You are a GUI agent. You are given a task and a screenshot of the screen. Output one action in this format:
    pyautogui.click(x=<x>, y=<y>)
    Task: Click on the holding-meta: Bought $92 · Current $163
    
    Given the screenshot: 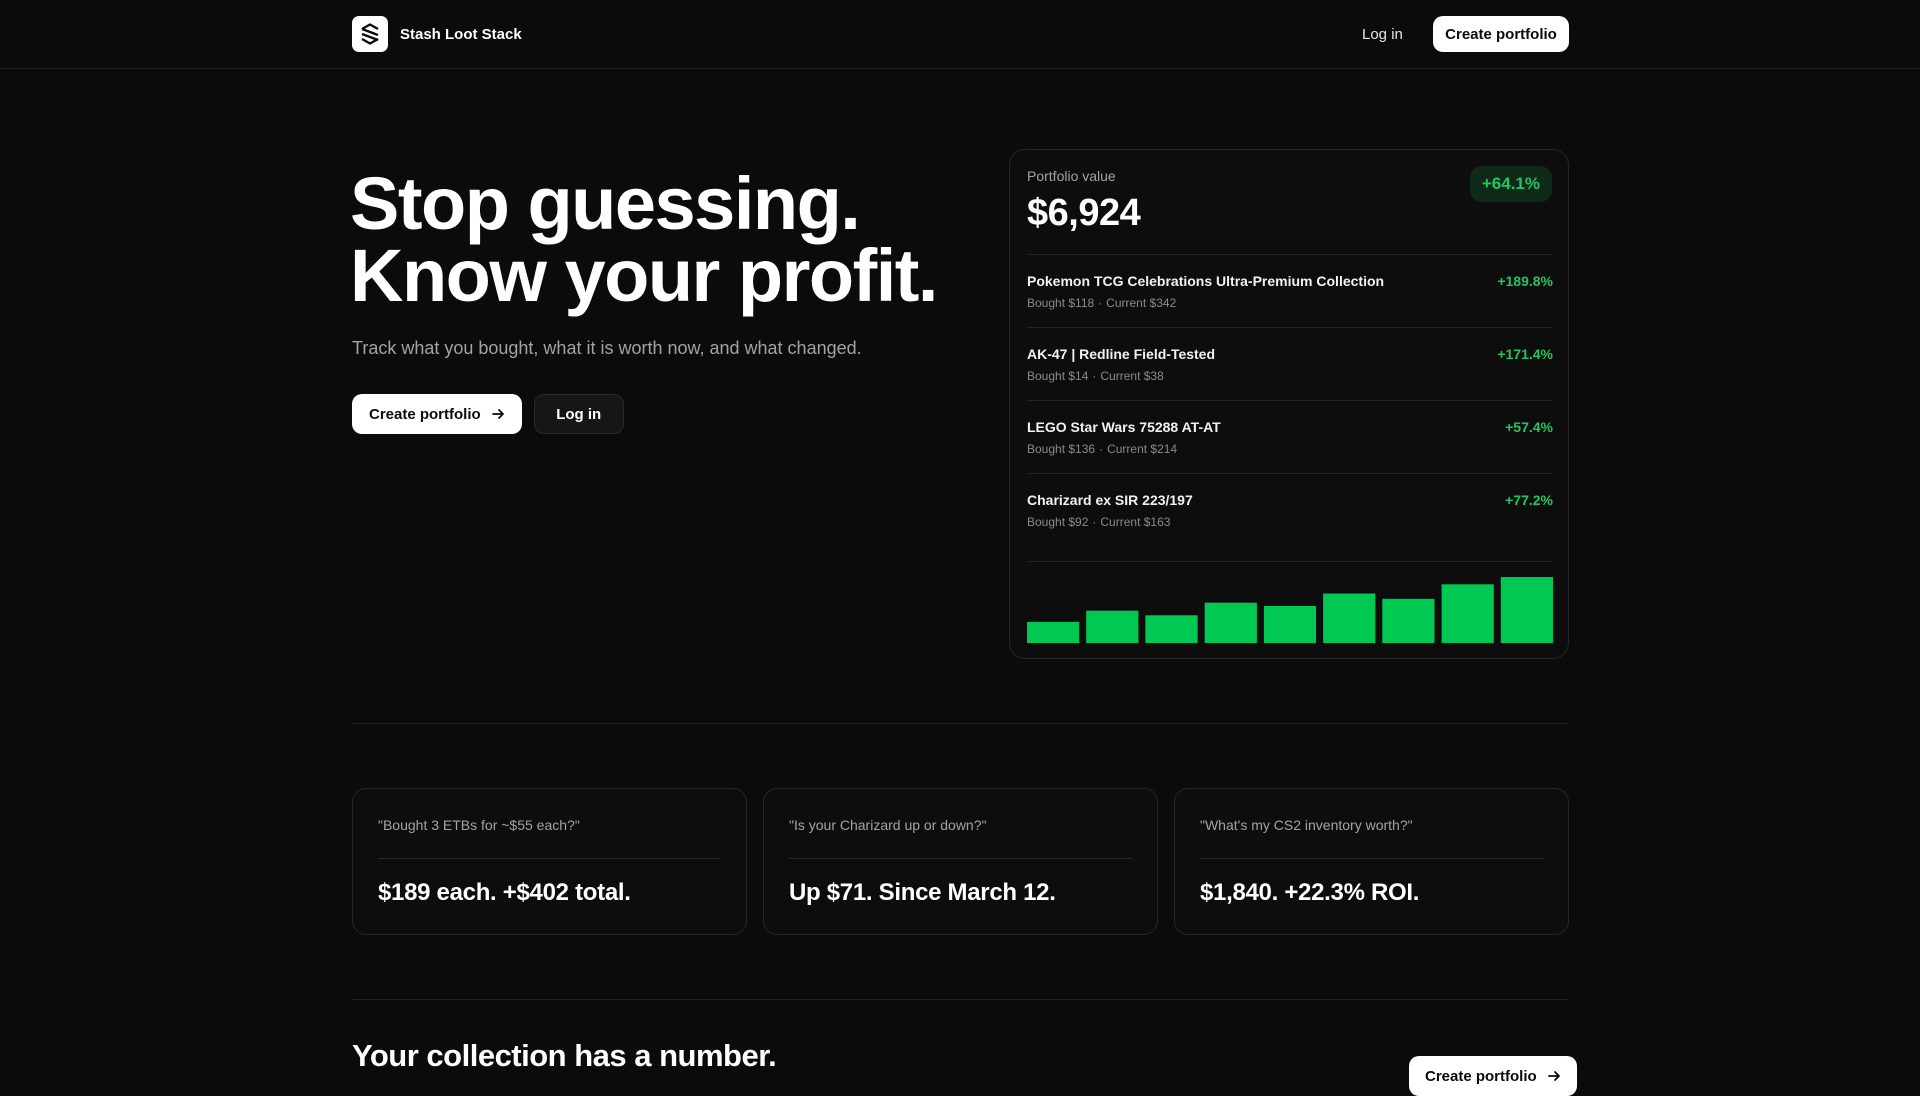 What is the action you would take?
    pyautogui.click(x=1098, y=522)
    